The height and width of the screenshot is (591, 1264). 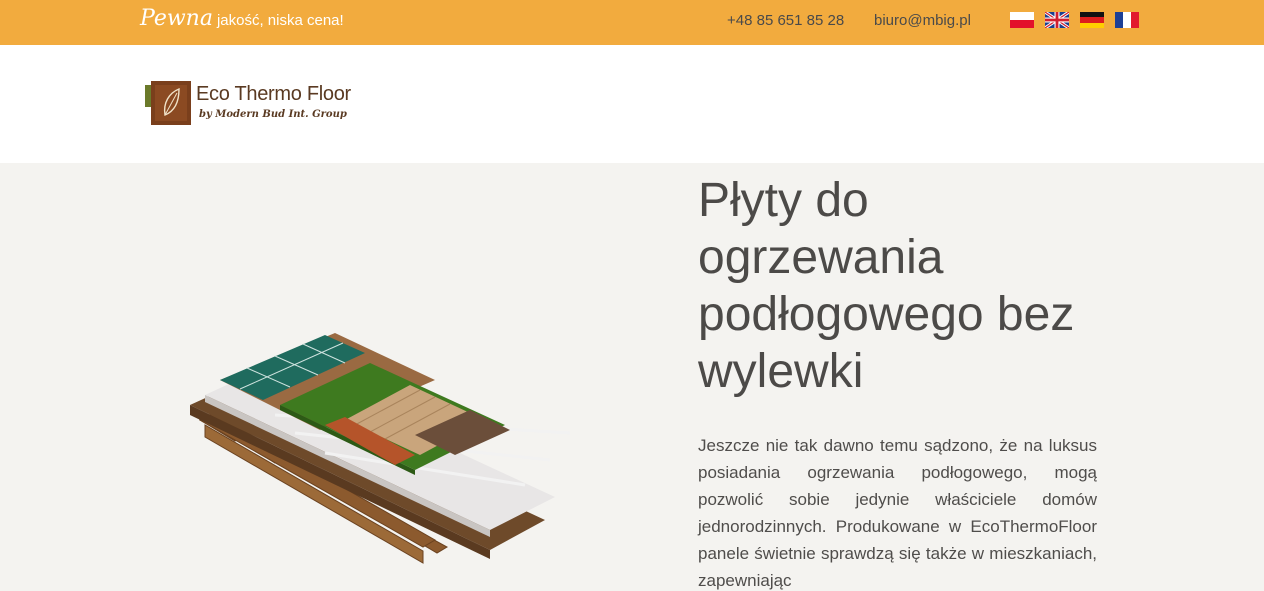 I want to click on floor-layers-illustration, so click(x=380, y=448).